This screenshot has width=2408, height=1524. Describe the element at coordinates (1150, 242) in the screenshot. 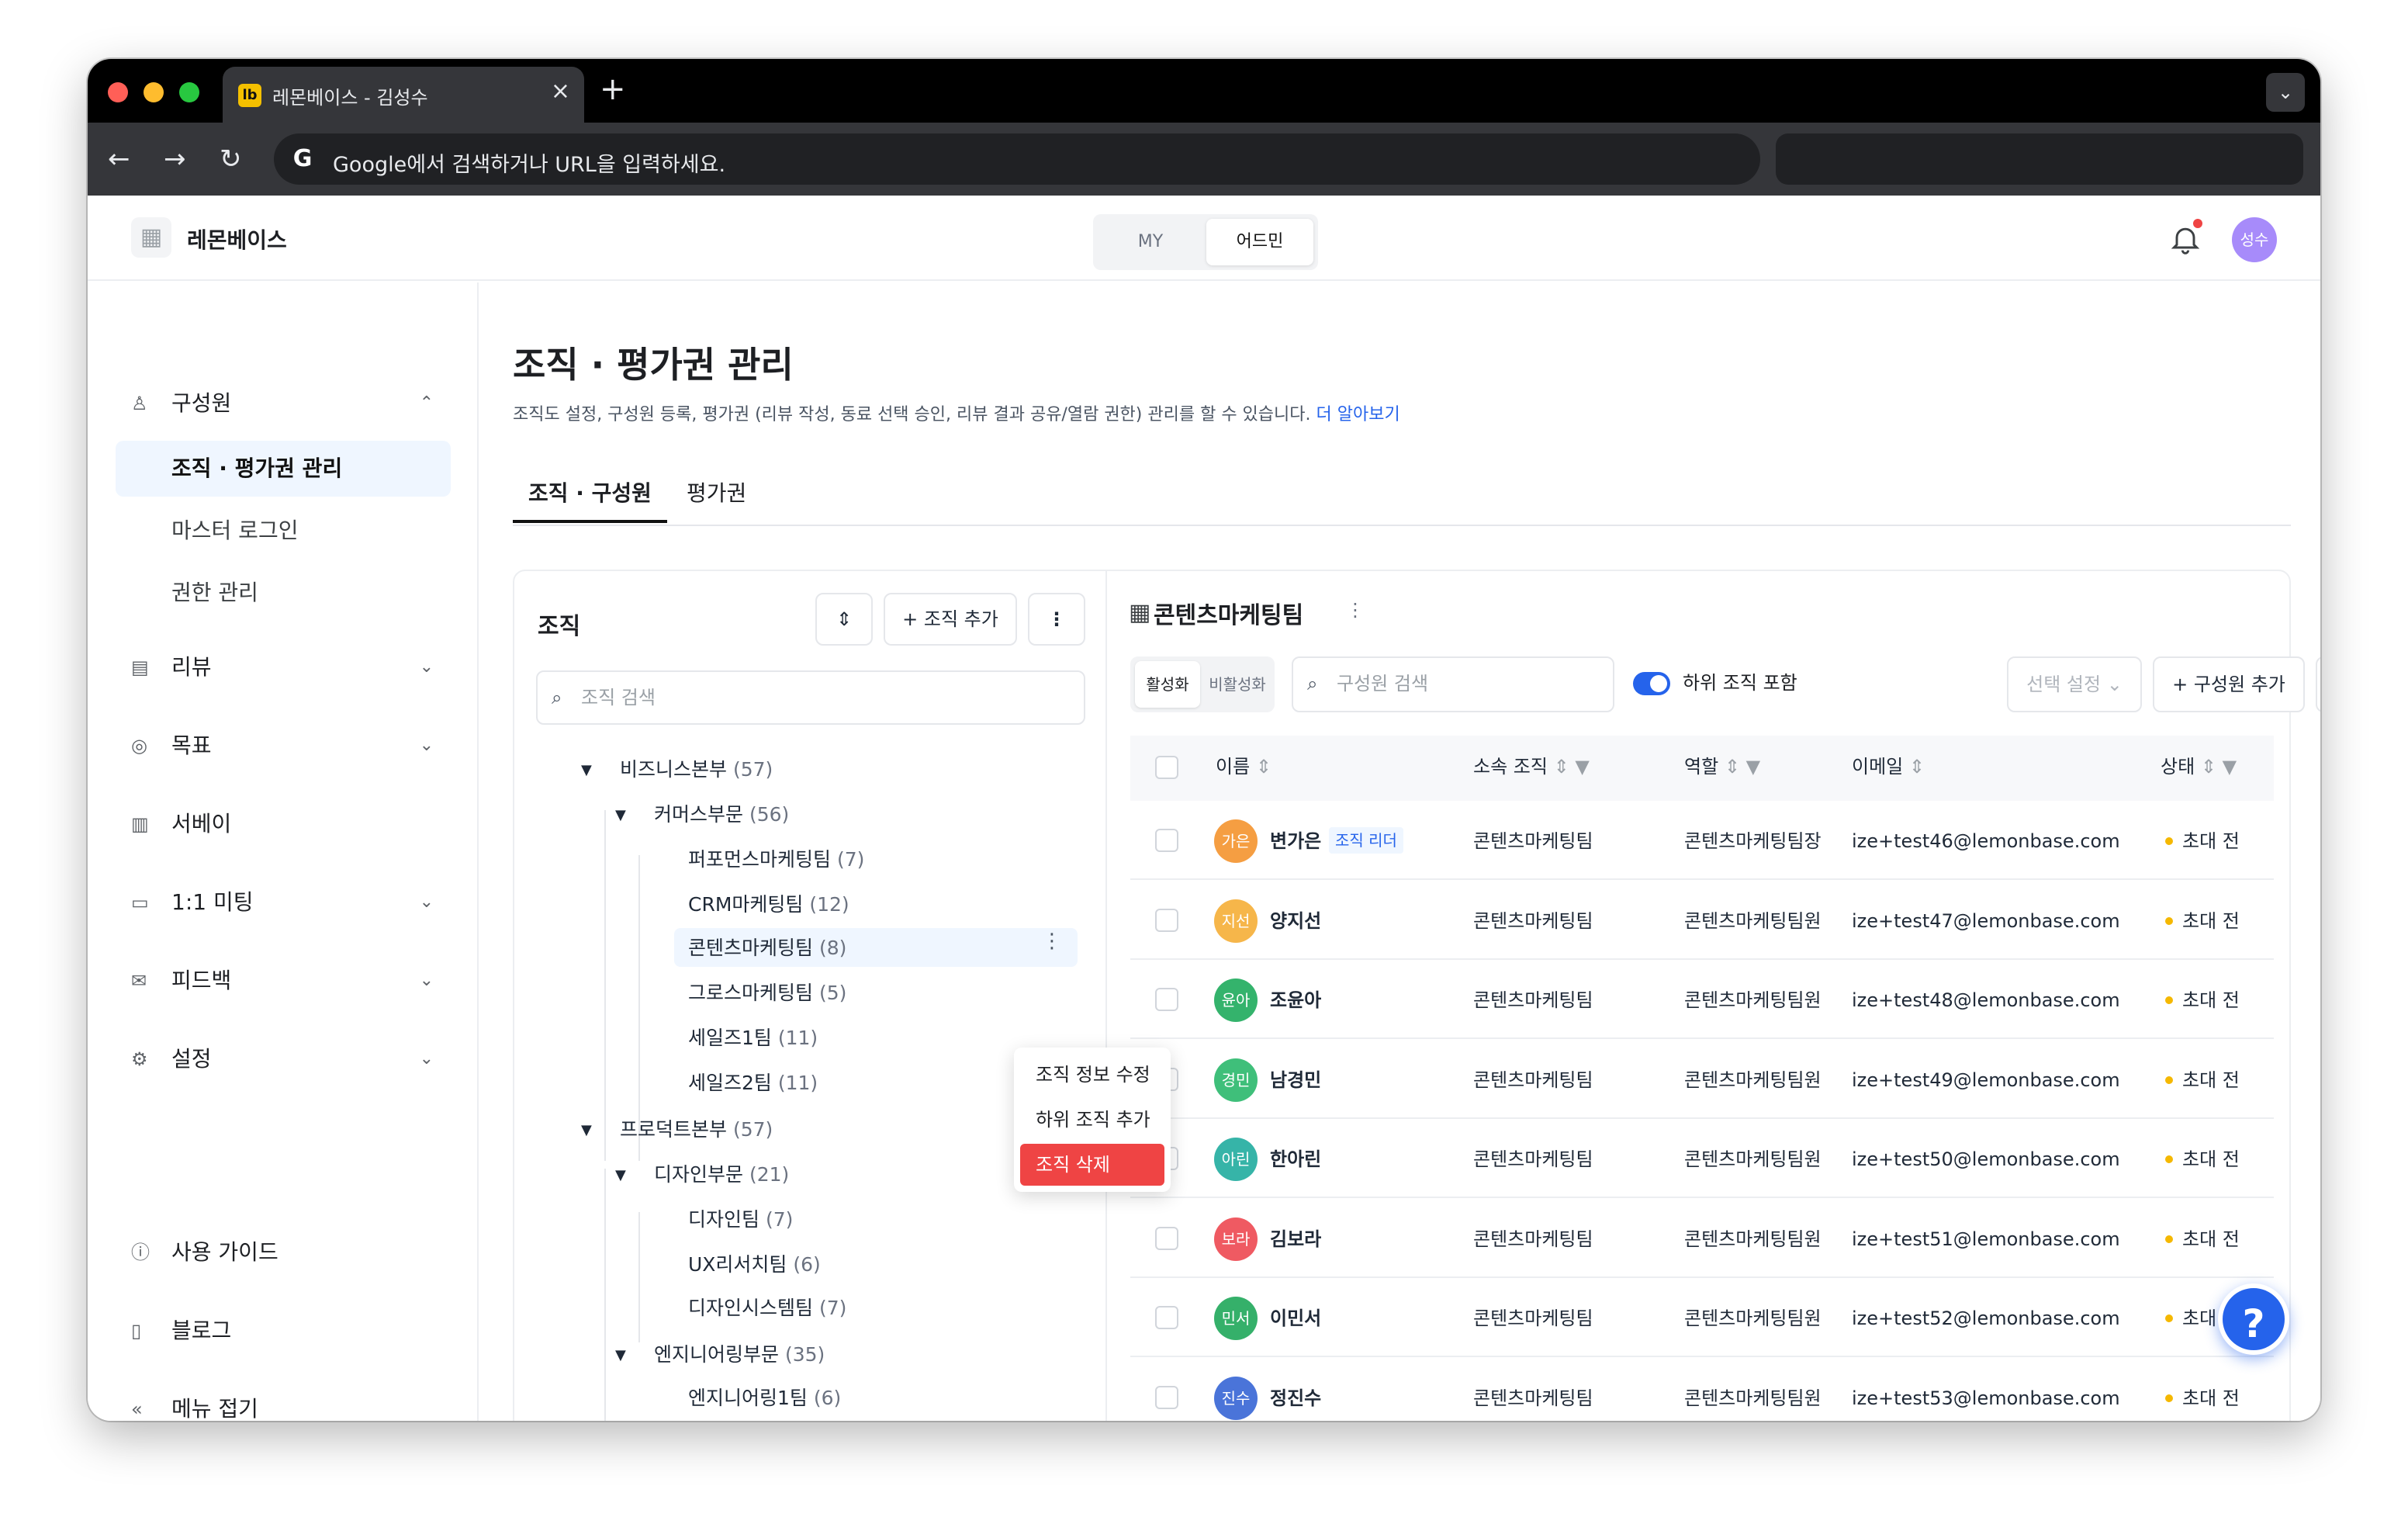

I see `mode-my-button: MY` at that location.